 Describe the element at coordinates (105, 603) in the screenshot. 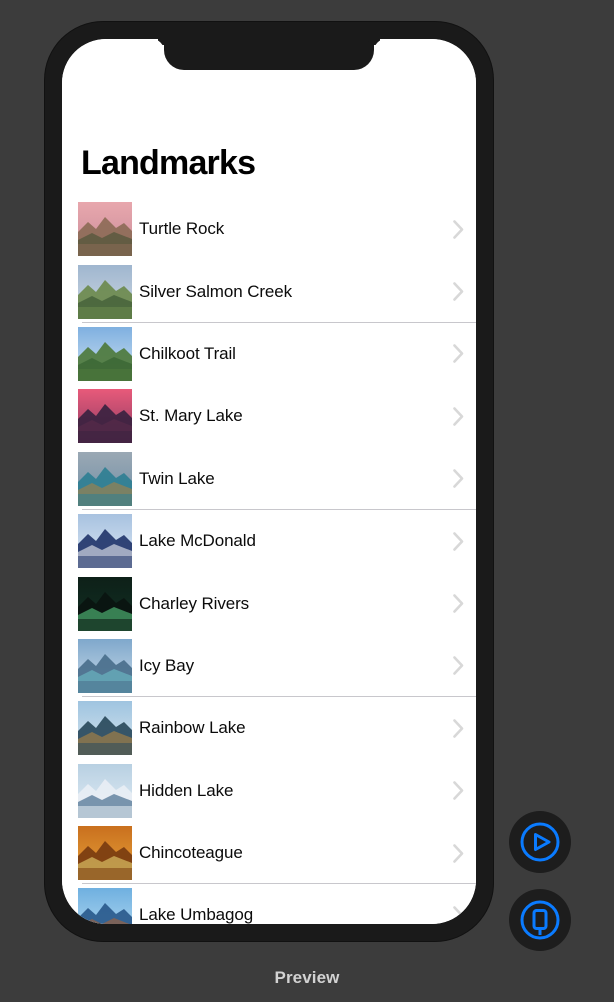

I see `charley-rivers-thumbnail` at that location.